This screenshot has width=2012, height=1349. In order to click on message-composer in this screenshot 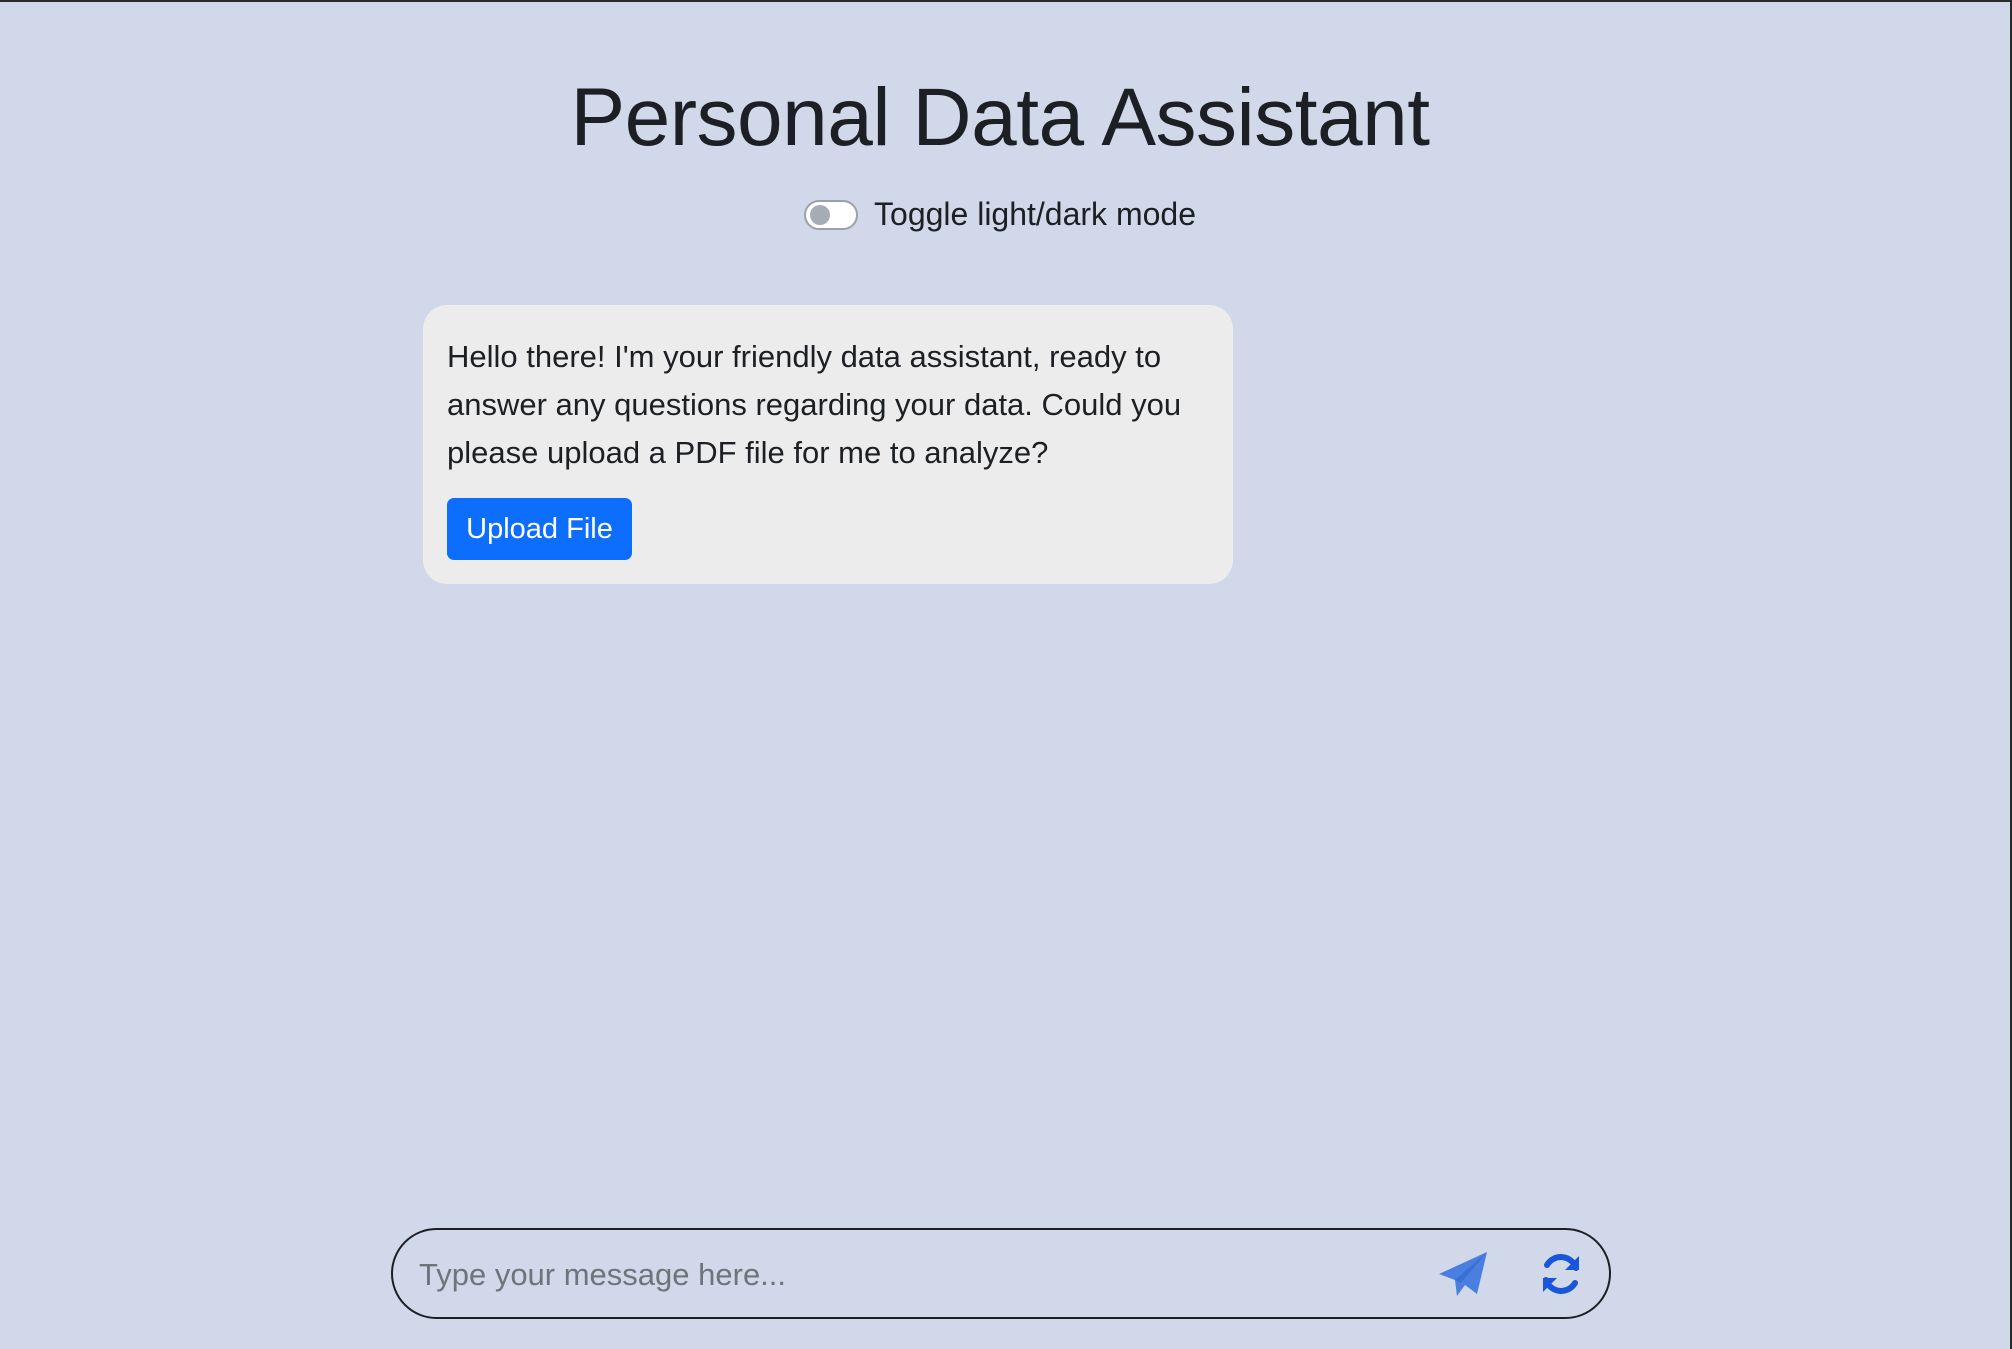, I will do `click(1001, 1273)`.